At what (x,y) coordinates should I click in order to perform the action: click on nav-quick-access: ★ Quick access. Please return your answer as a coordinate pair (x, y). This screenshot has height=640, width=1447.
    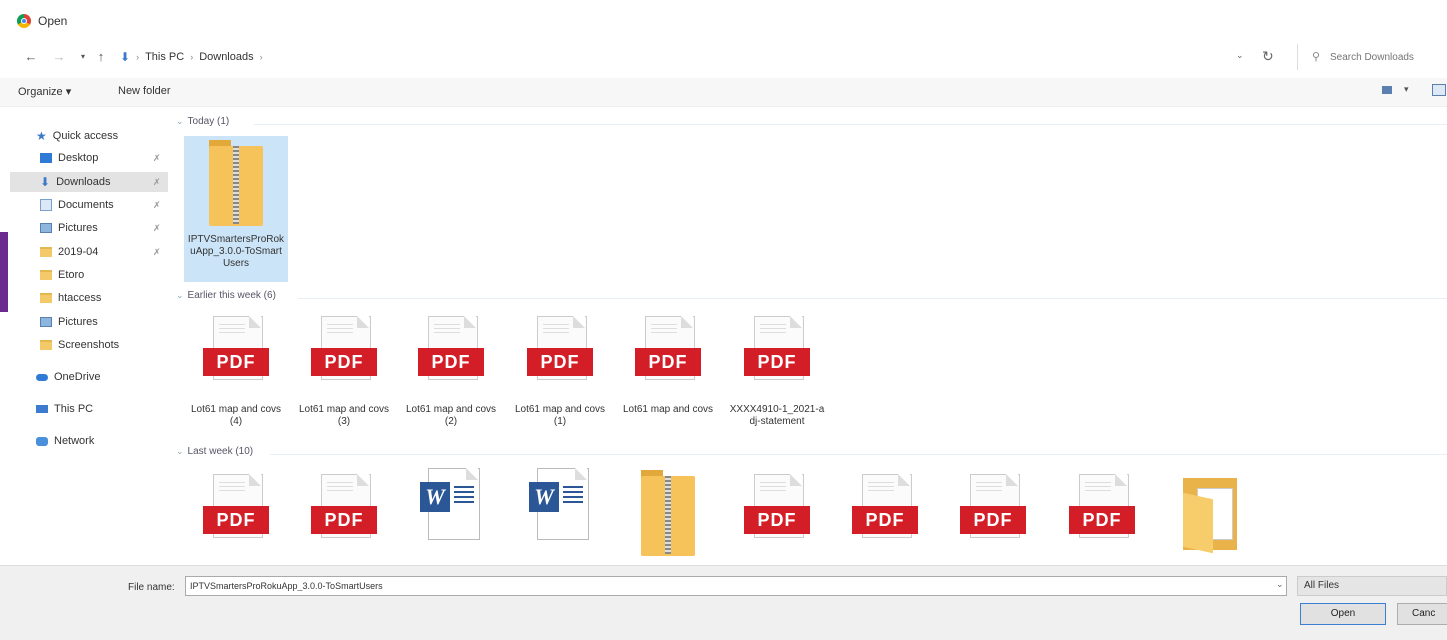
    Looking at the image, I should click on (89, 136).